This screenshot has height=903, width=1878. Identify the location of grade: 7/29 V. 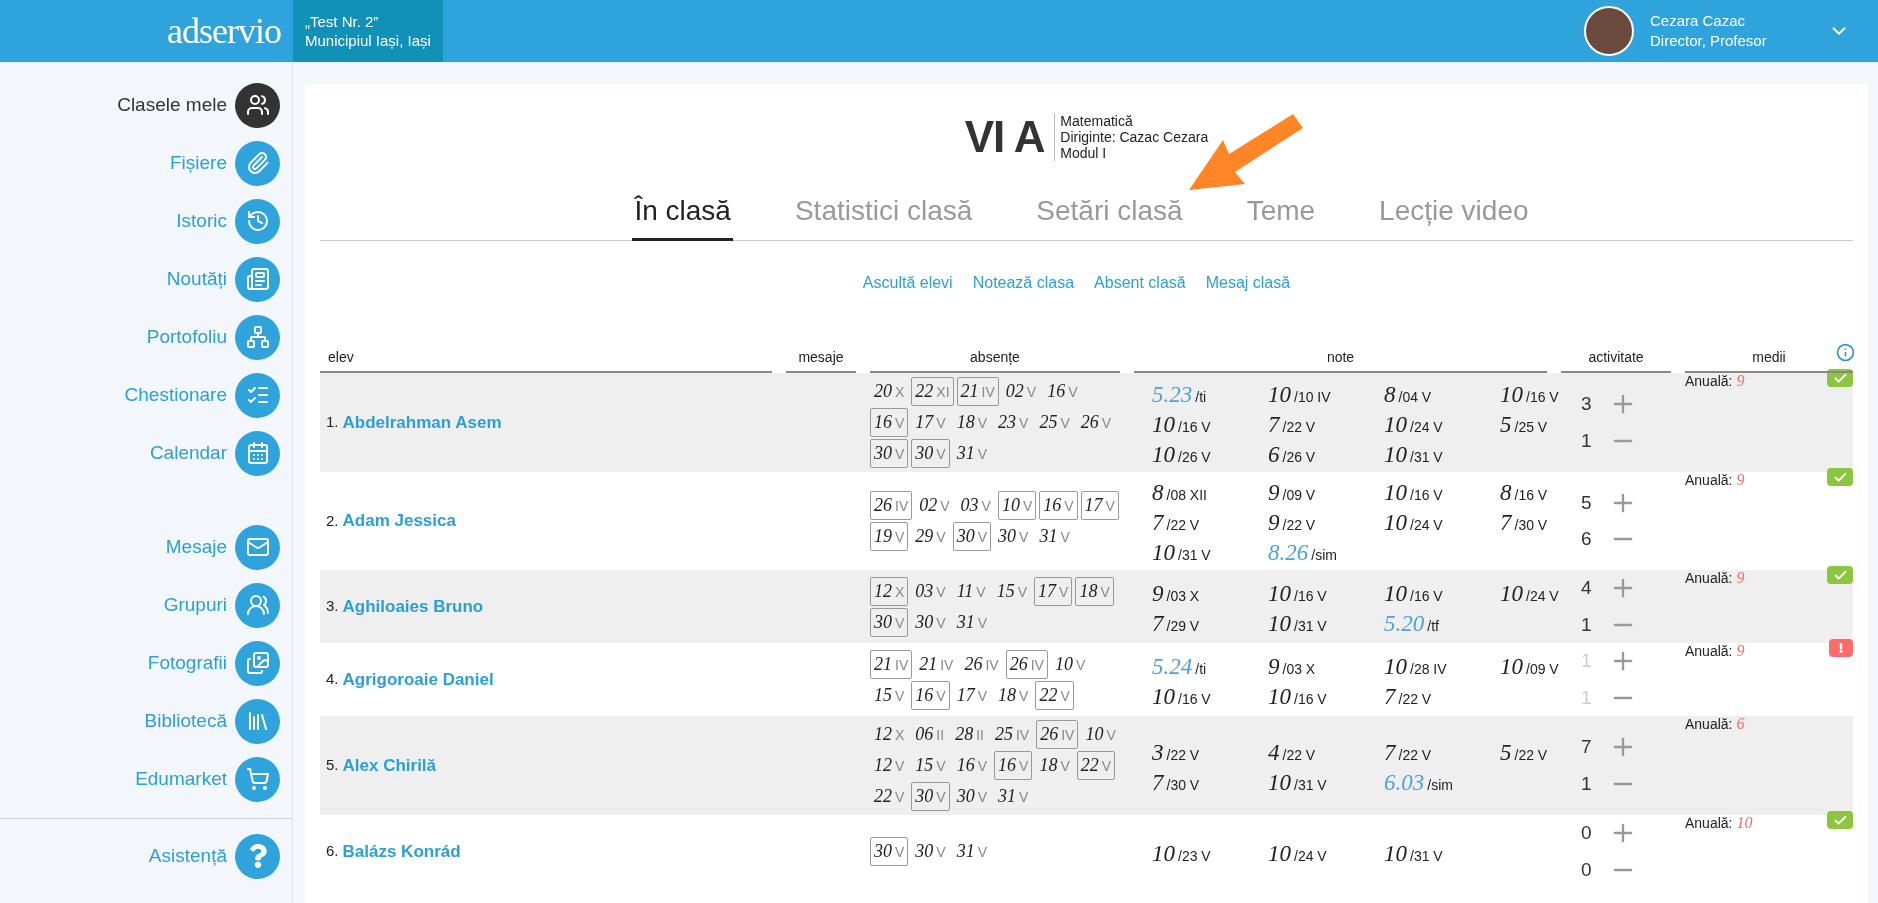
(1176, 621).